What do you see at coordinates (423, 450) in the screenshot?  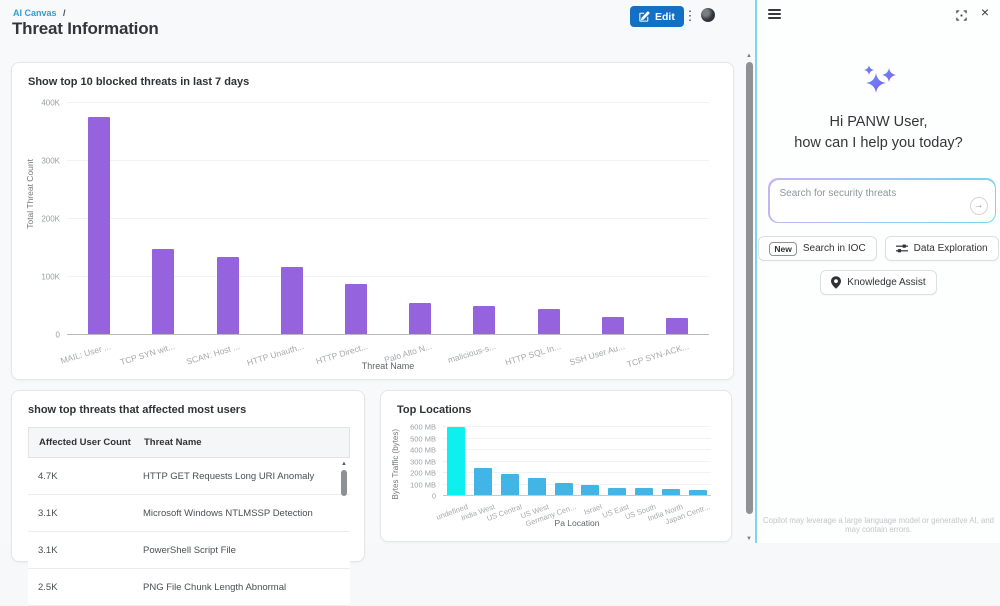 I see `y-tick-label: 400 MB` at bounding box center [423, 450].